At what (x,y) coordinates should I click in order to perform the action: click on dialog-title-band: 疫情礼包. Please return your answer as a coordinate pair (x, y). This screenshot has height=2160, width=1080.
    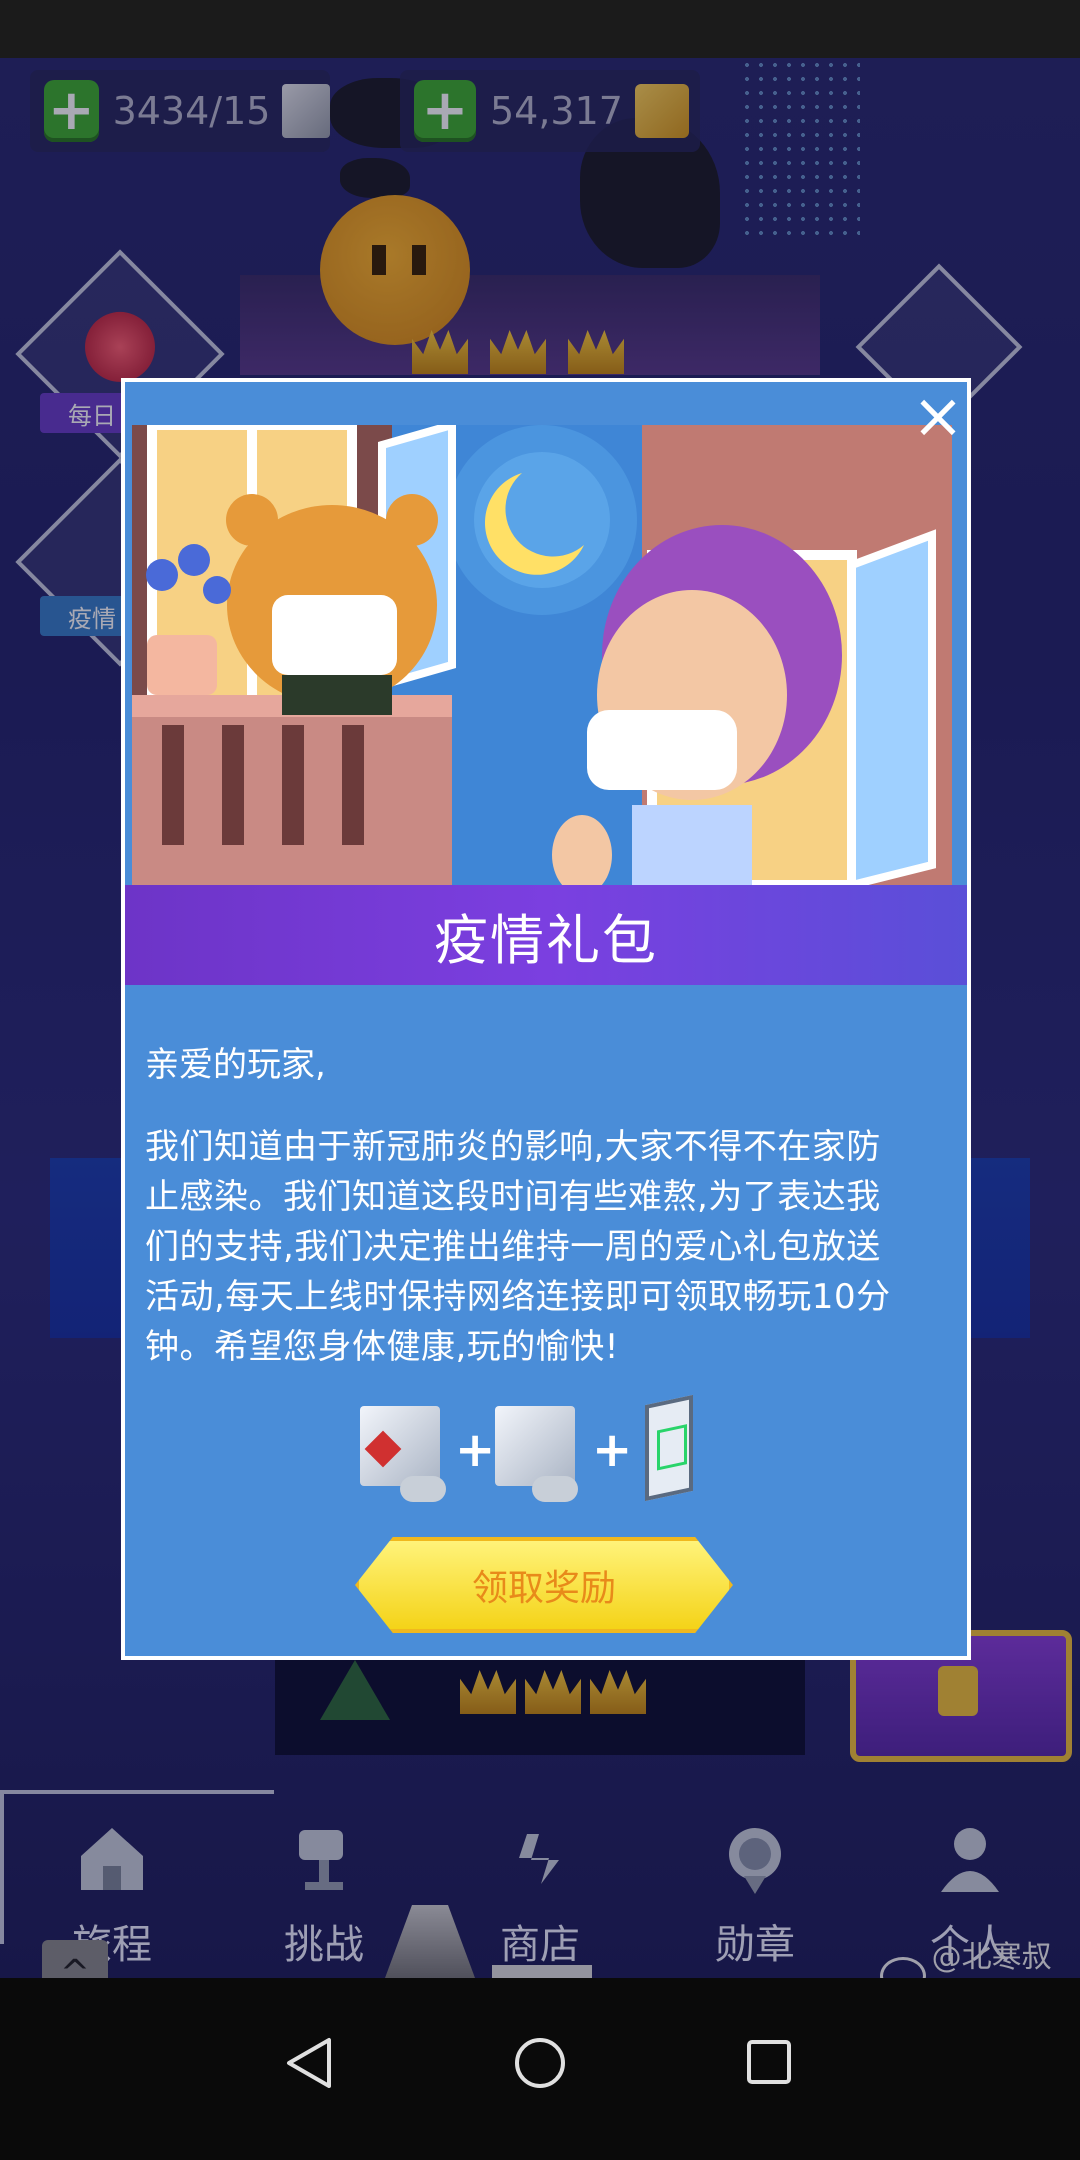
    Looking at the image, I should click on (546, 935).